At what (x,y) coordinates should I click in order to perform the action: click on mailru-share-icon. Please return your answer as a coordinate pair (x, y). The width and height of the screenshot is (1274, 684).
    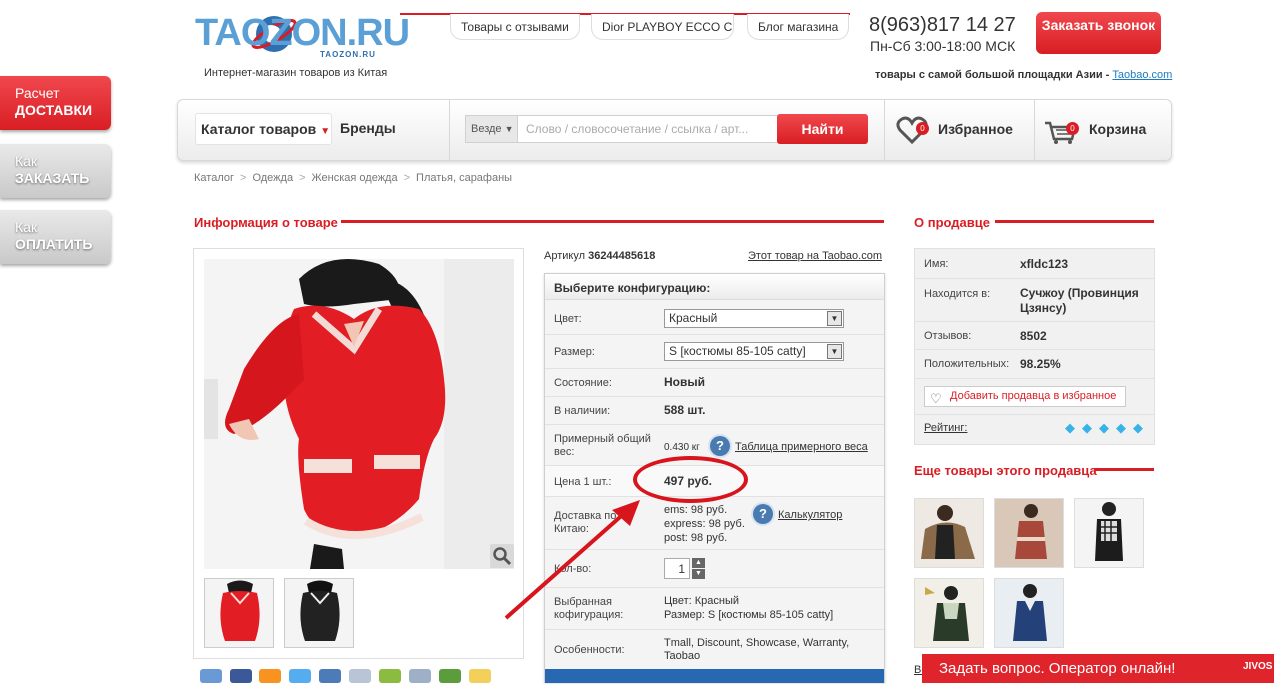
    Looking at the image, I should click on (330, 676).